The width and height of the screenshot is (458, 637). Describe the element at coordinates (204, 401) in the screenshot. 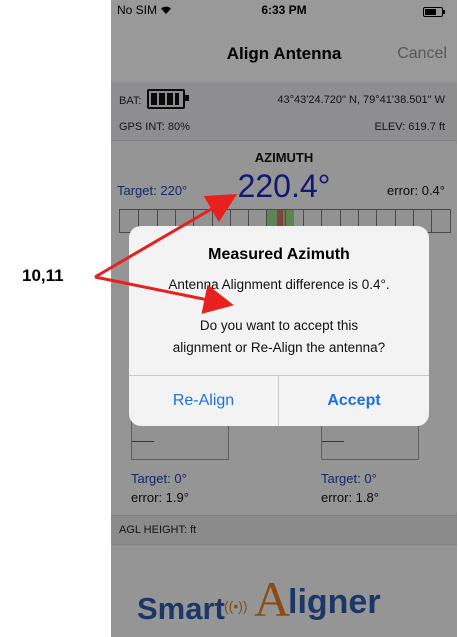

I see `realign-button: Re-Align` at that location.